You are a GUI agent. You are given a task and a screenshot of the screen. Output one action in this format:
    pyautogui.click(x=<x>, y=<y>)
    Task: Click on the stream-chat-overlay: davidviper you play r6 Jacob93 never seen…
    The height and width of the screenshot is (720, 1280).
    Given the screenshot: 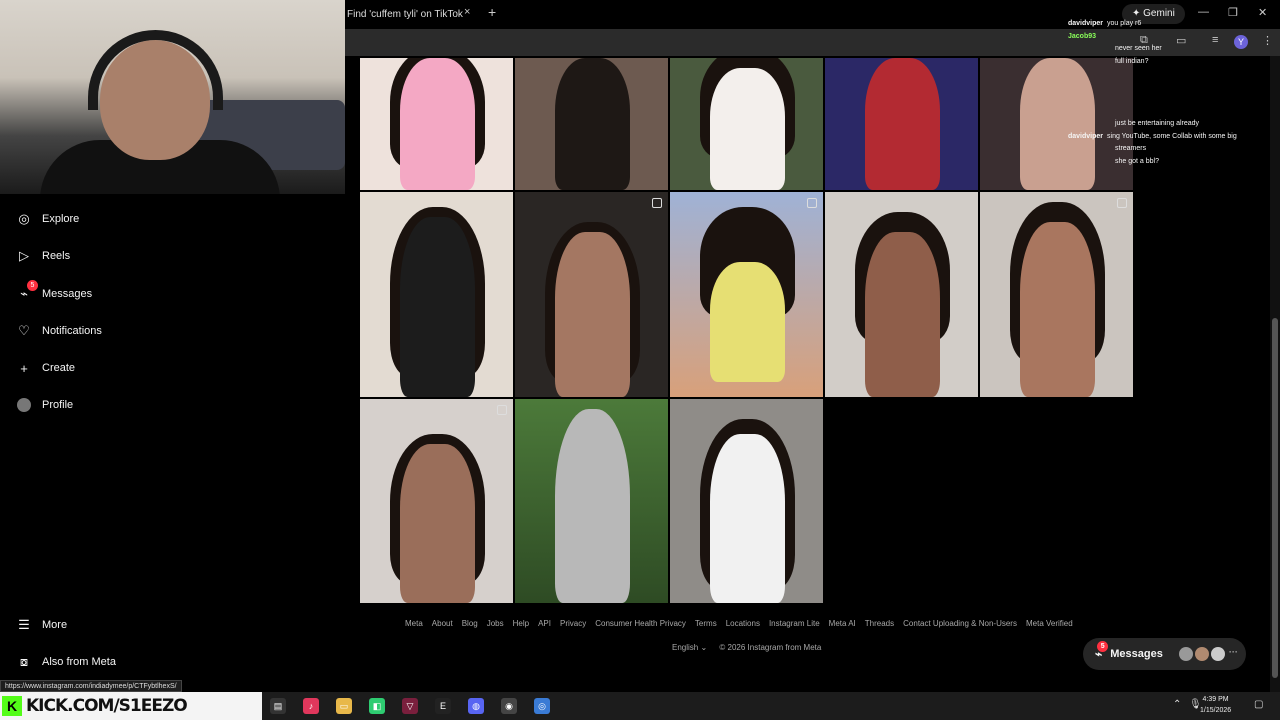 What is the action you would take?
    pyautogui.click(x=1168, y=100)
    